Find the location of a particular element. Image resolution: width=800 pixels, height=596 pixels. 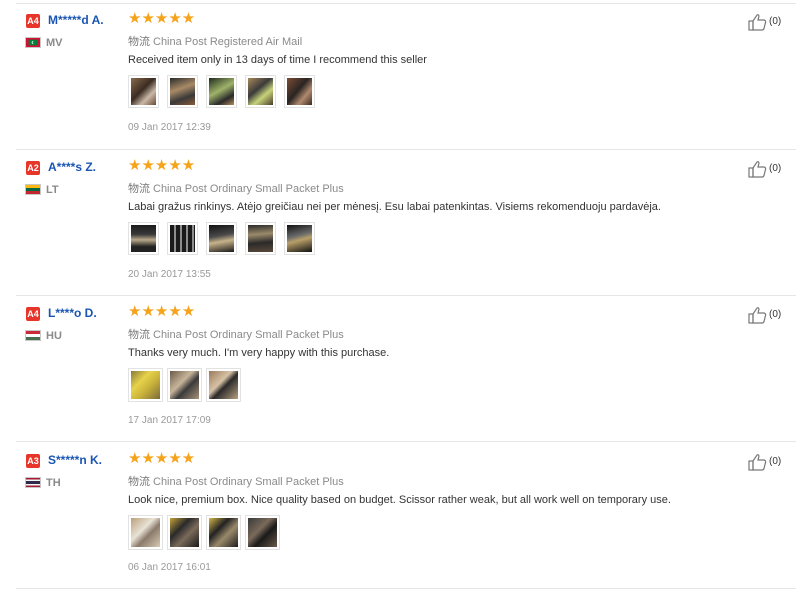

reviewer-name: S*****n K. is located at coordinates (75, 460).